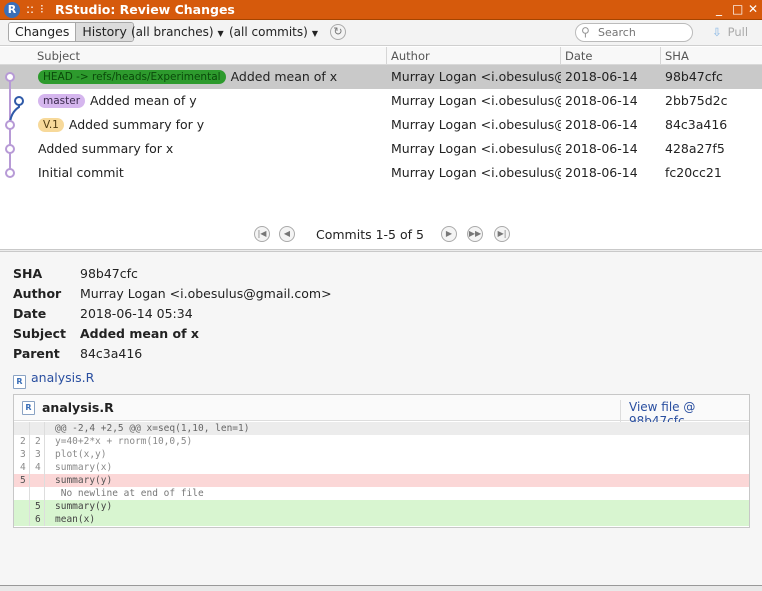  I want to click on minimize-button: _, so click(719, 9).